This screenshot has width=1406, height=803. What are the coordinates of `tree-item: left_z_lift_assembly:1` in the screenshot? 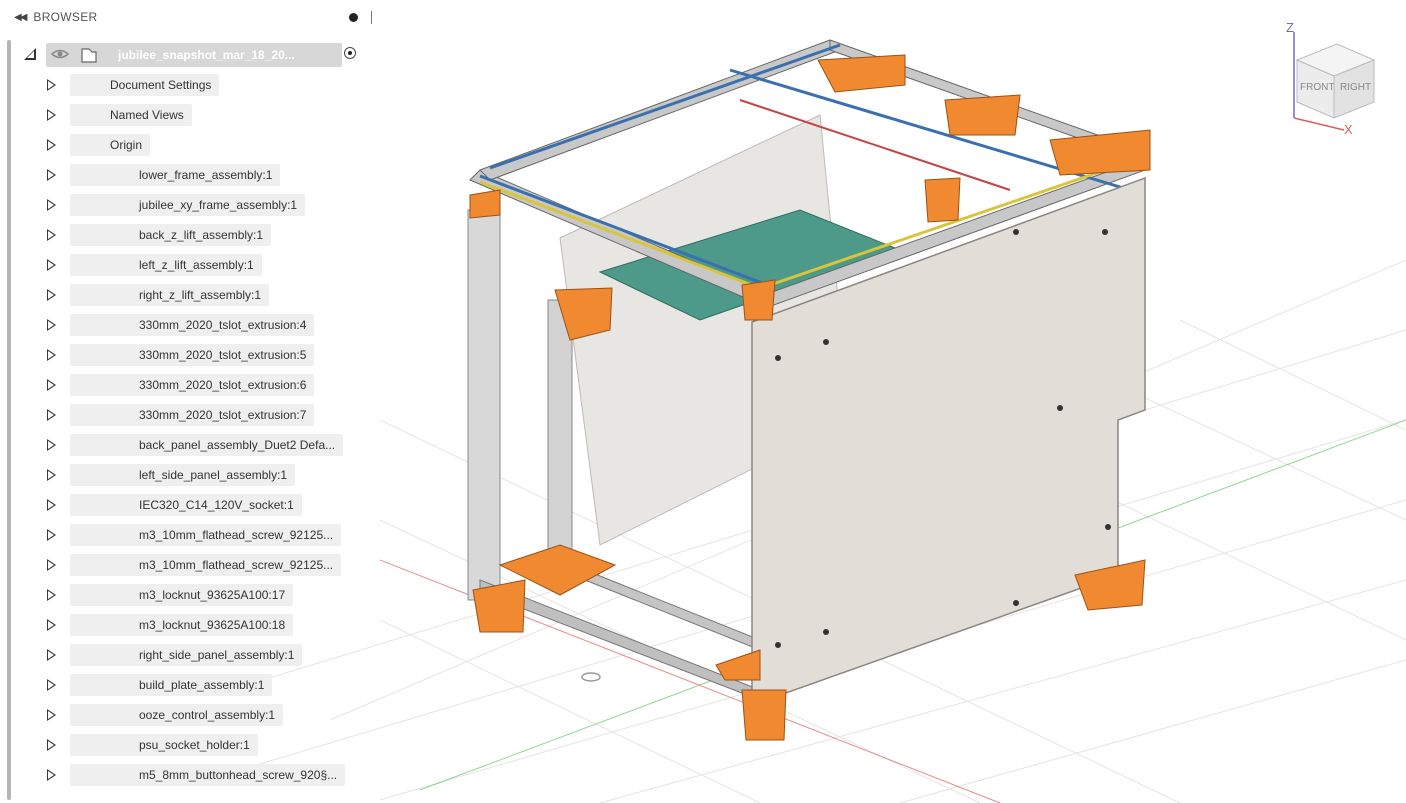 It's located at (190, 265).